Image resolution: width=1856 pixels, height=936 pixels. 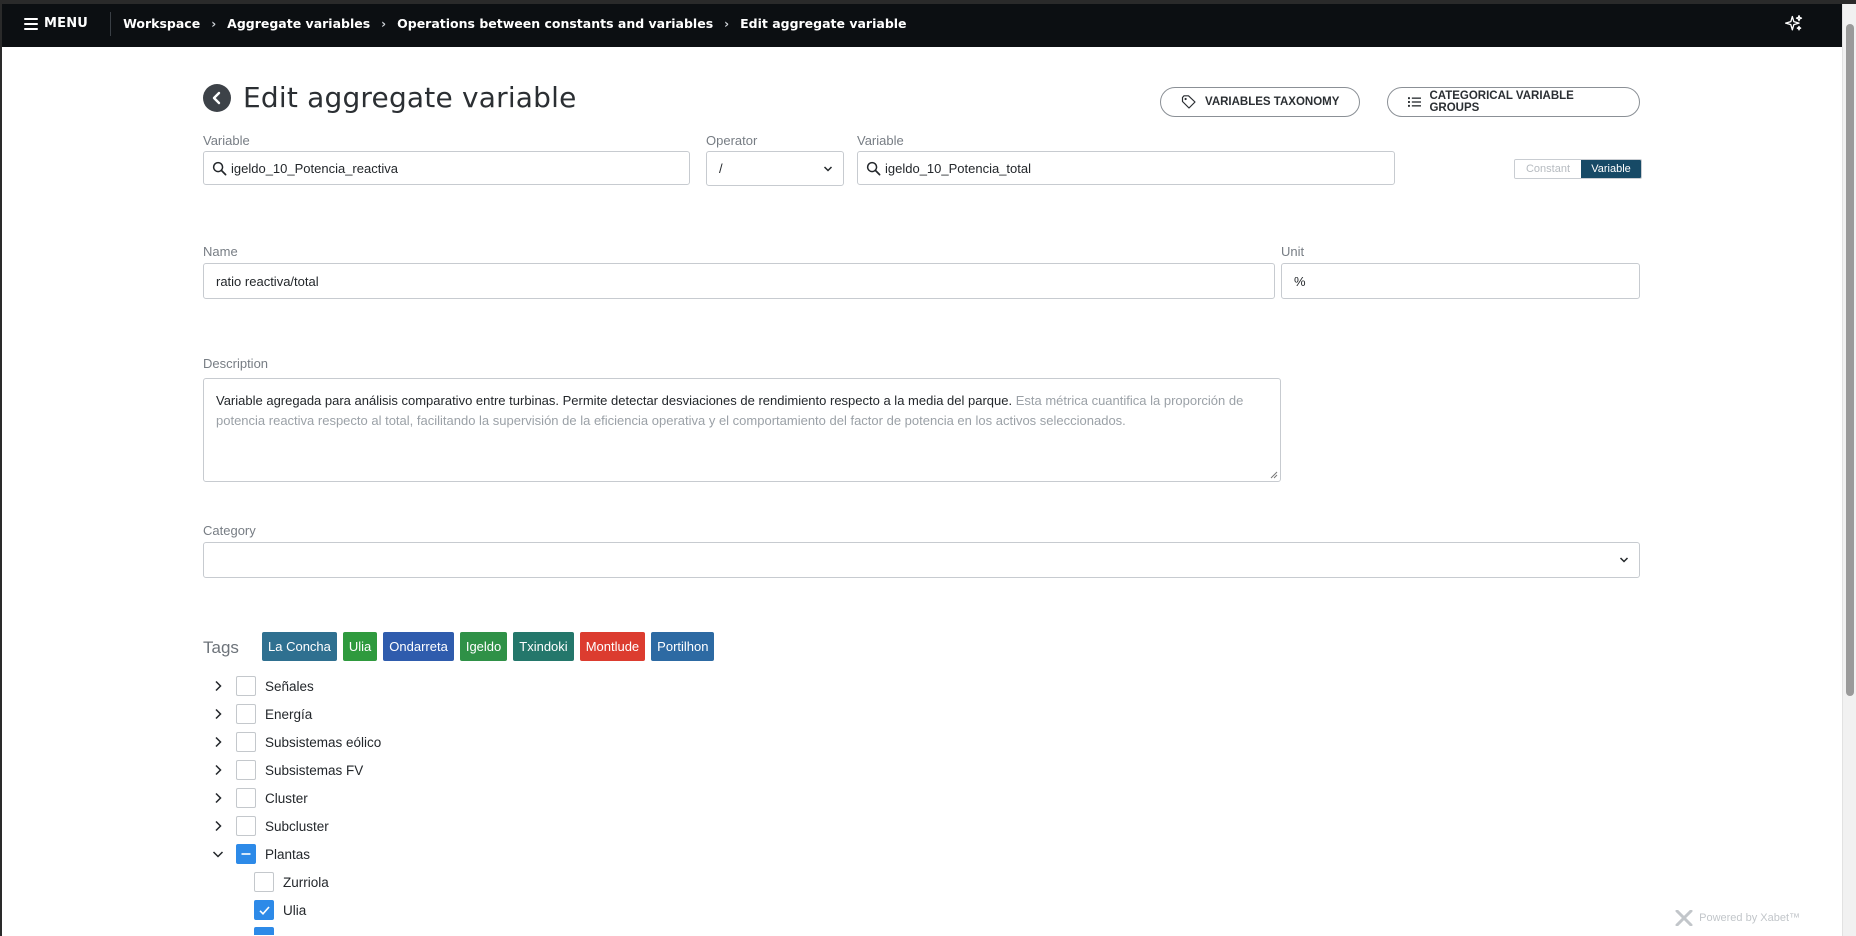 I want to click on unit-field, so click(x=1460, y=281).